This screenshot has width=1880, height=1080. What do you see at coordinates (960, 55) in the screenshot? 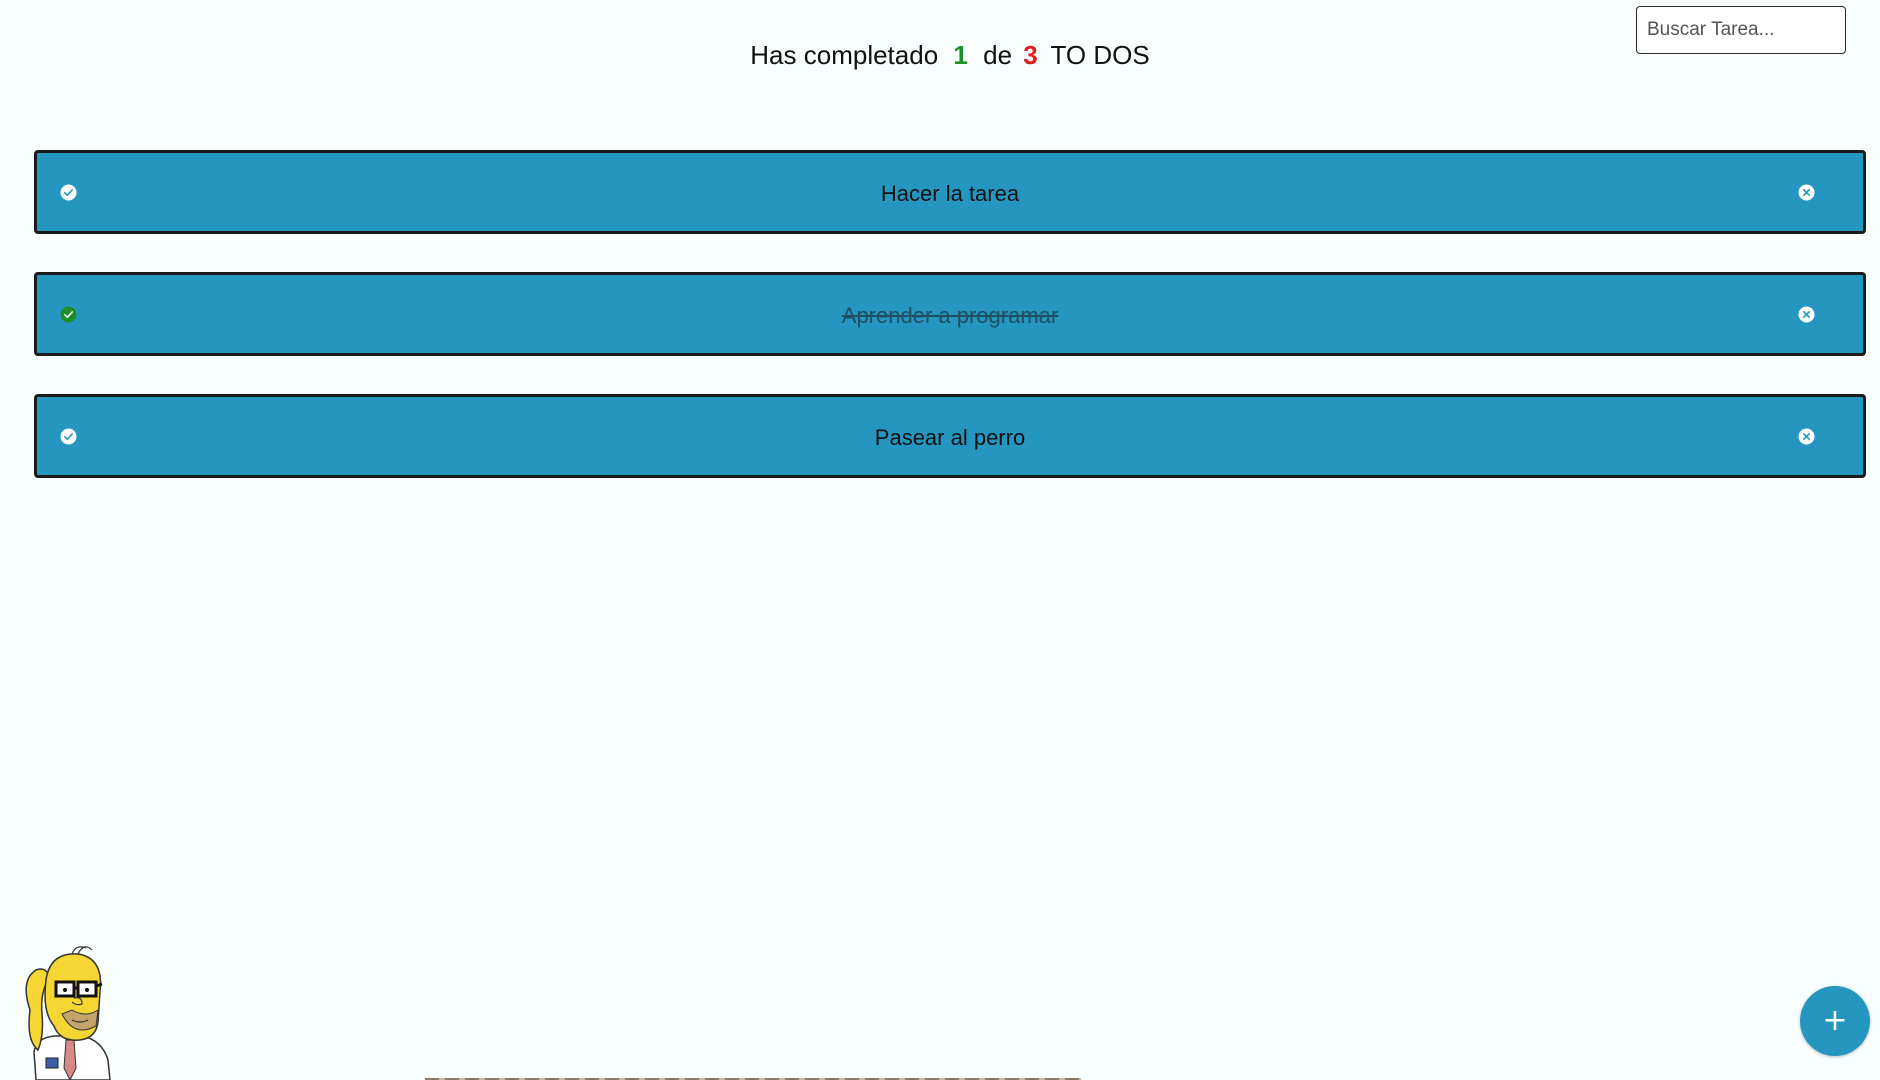
I see `completed-count: 1` at bounding box center [960, 55].